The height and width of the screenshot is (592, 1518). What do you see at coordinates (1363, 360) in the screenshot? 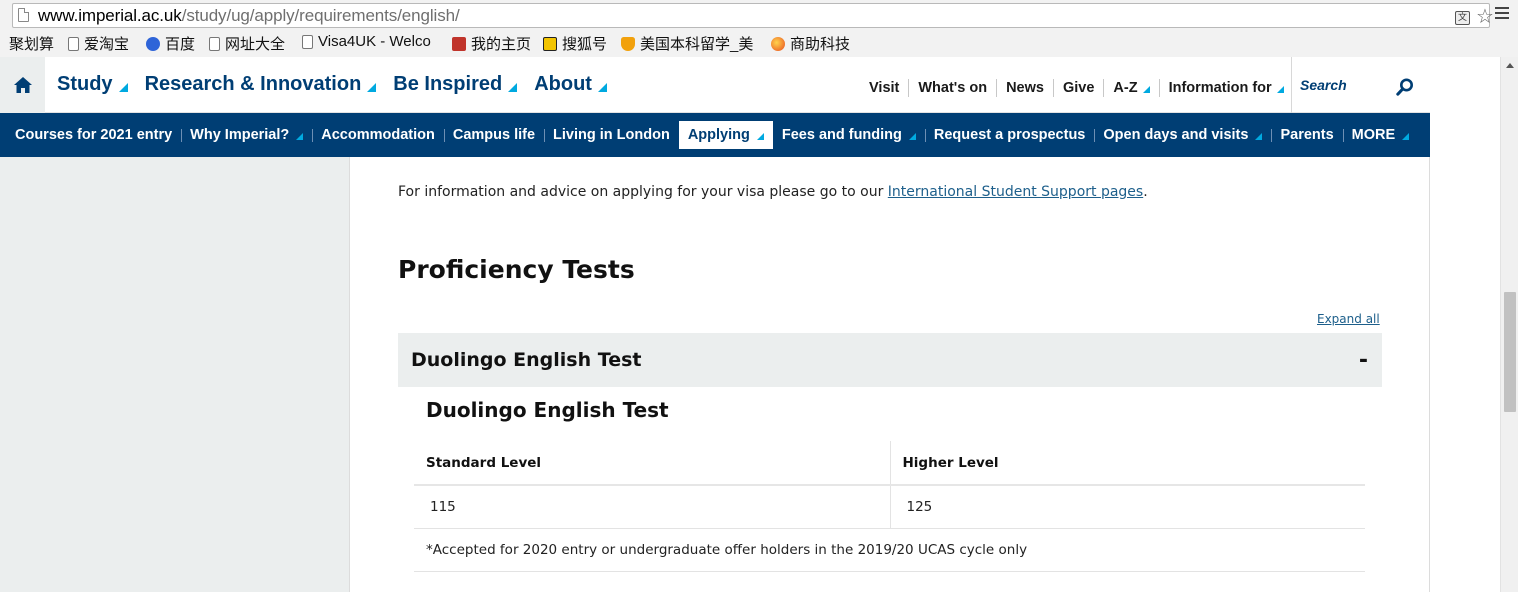
I see `collapse-toggle-icon: -` at bounding box center [1363, 360].